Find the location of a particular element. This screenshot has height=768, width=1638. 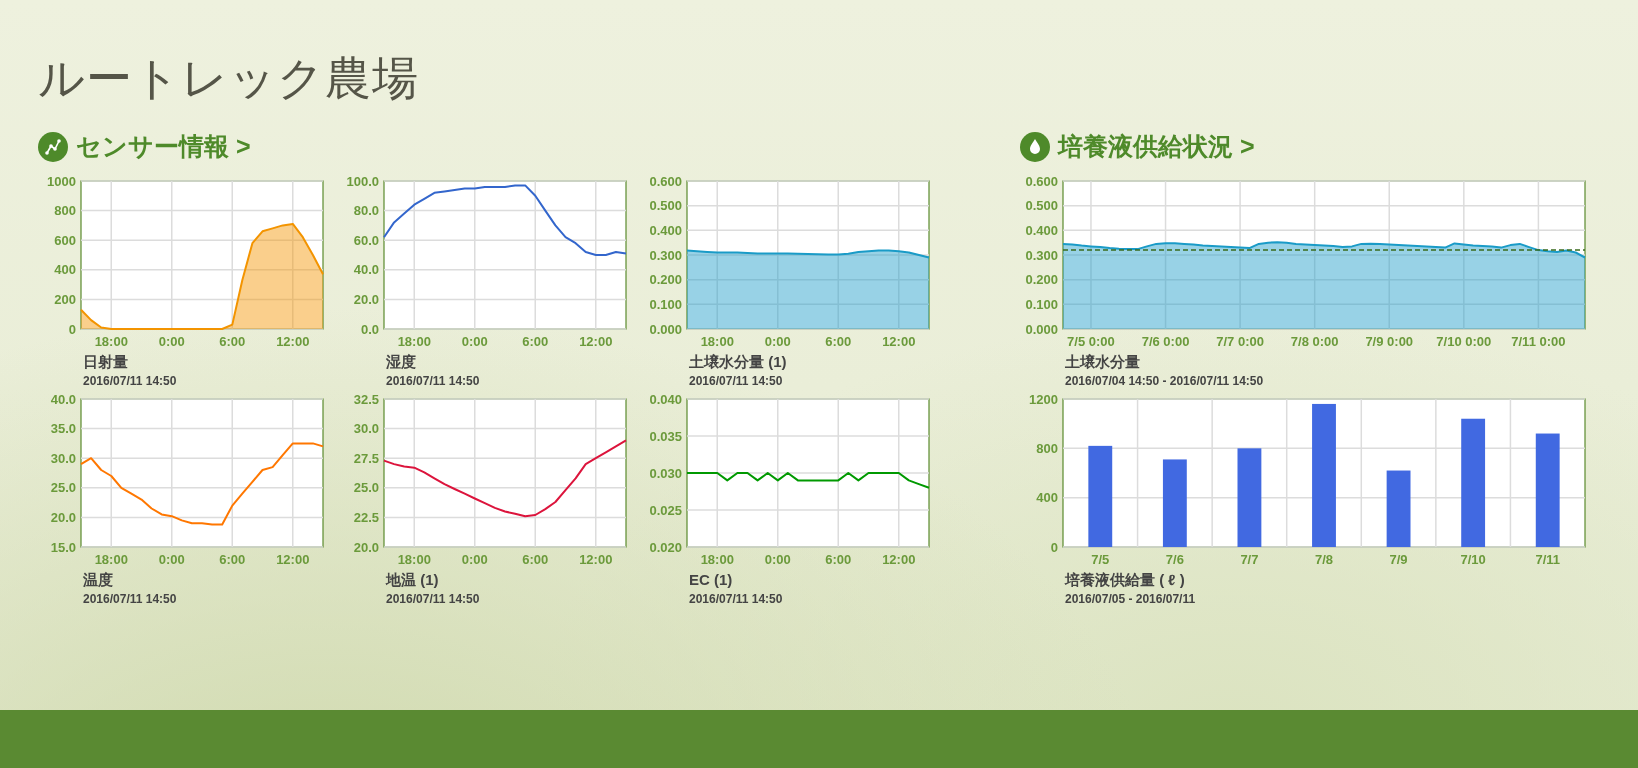

axis-tick-label: 7/8 0:00 is located at coordinates (1314, 341).